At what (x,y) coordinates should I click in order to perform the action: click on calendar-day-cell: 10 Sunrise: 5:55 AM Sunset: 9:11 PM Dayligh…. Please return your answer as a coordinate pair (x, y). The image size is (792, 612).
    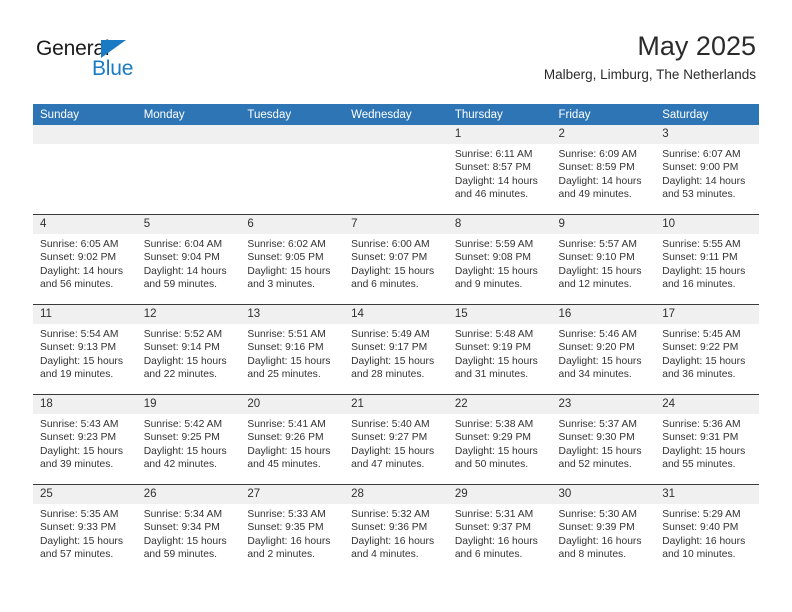
    Looking at the image, I should click on (707, 259).